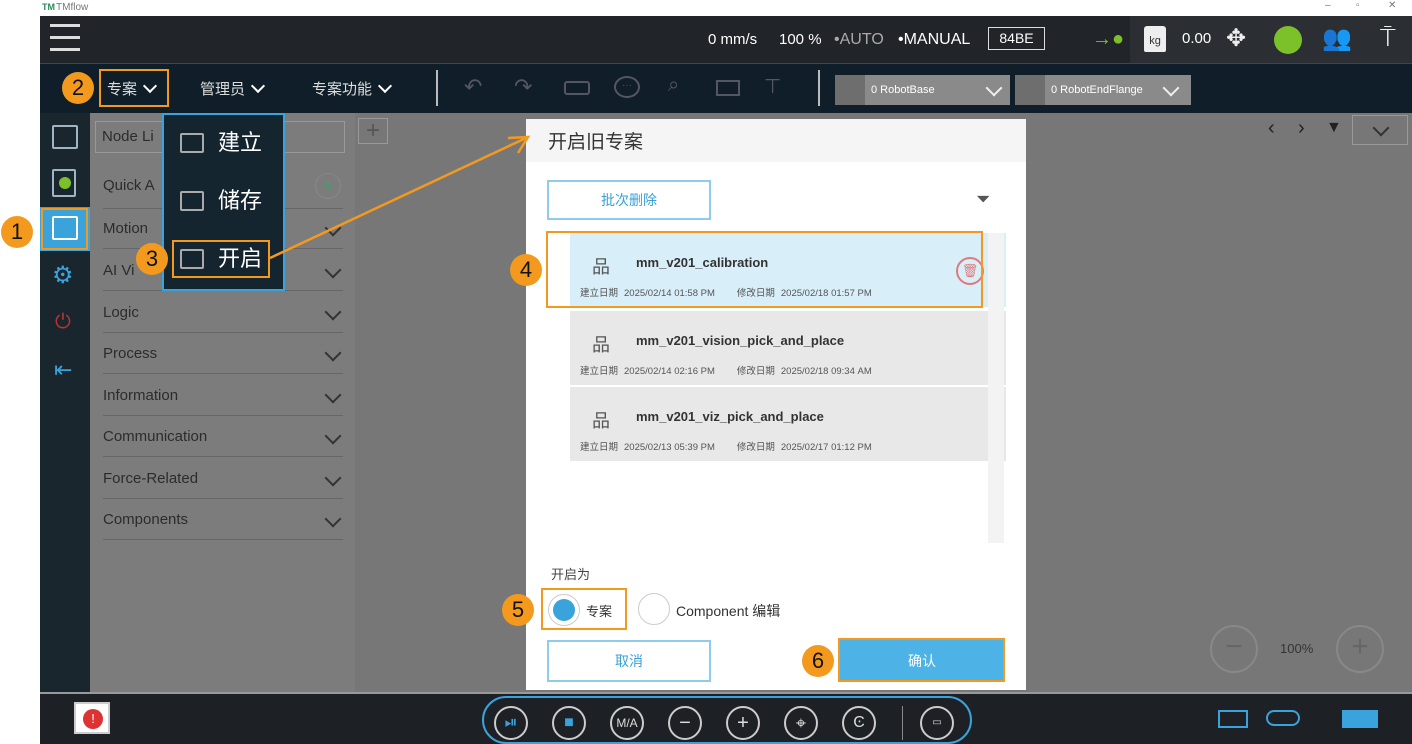 This screenshot has width=1412, height=744. Describe the element at coordinates (818, 661) in the screenshot. I see `annotation-badge: 6` at that location.